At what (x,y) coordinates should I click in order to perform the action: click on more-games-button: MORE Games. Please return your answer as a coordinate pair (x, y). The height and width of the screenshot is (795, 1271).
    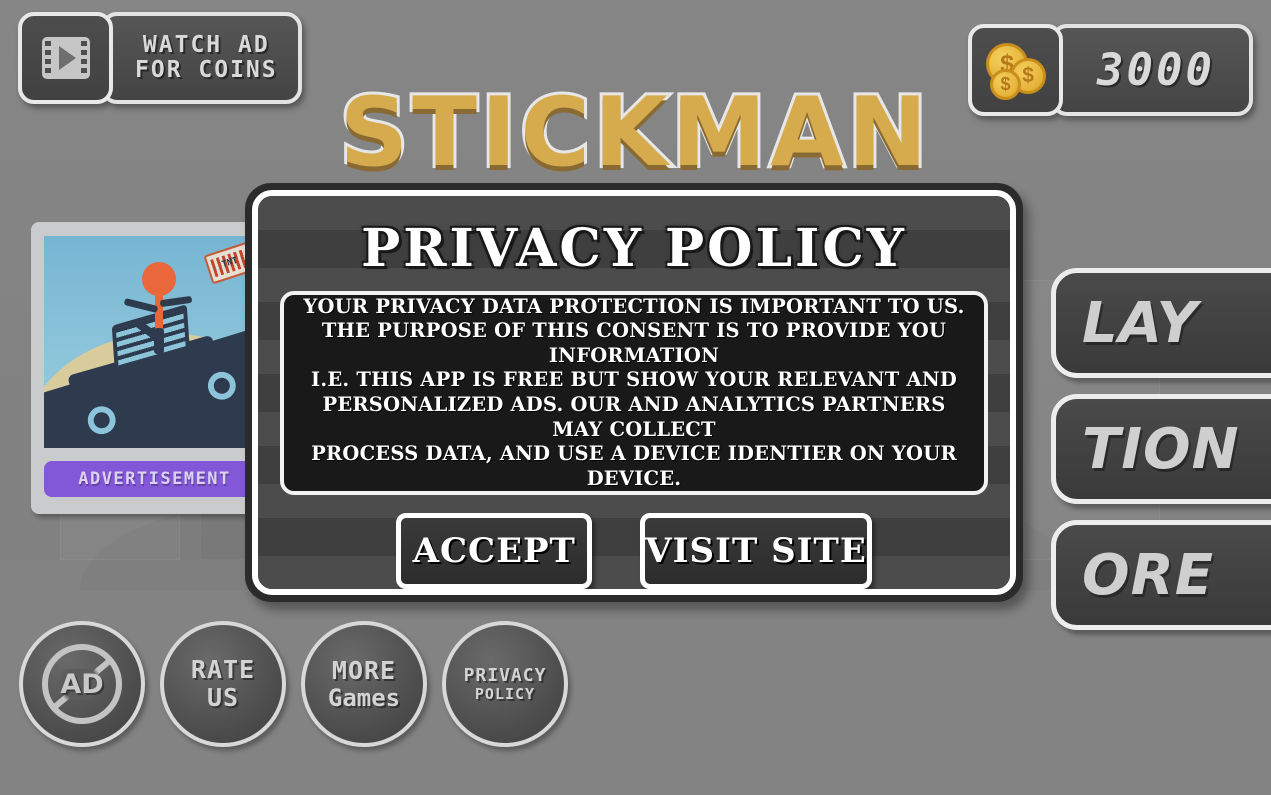
    Looking at the image, I should click on (364, 684).